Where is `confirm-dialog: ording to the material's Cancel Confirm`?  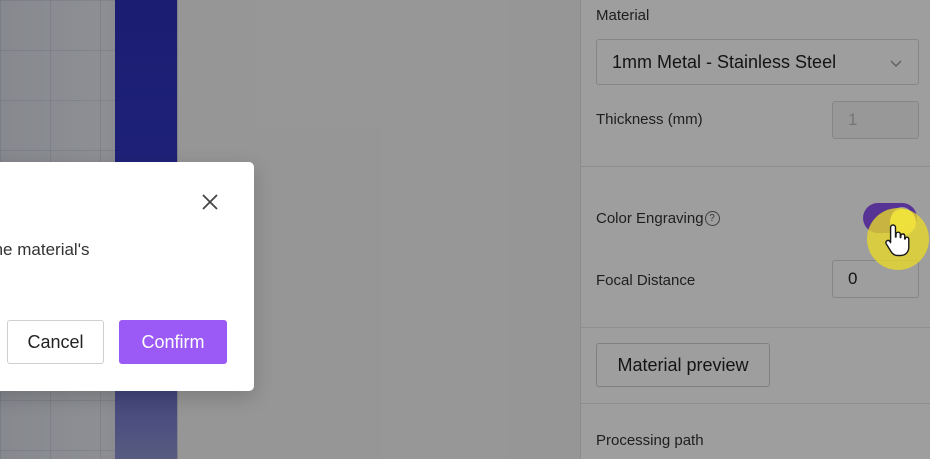 confirm-dialog: ording to the material's Cancel Confirm is located at coordinates (127, 276).